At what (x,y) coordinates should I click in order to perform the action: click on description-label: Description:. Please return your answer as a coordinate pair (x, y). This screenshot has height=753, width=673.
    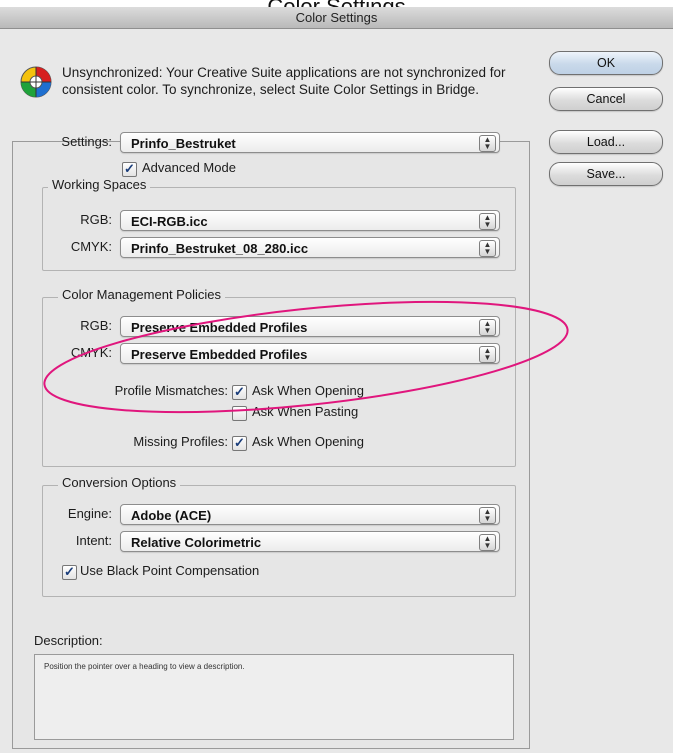
    Looking at the image, I should click on (68, 640).